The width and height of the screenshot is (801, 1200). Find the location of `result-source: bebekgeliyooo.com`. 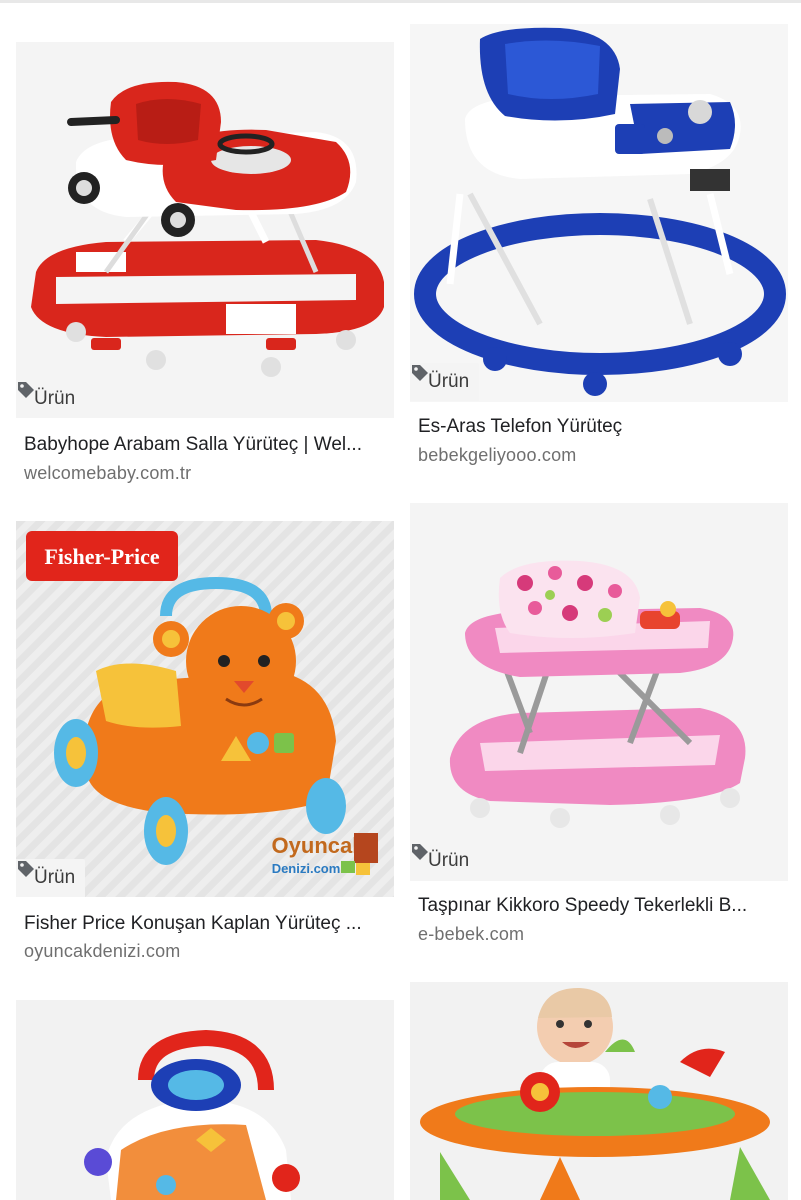

result-source: bebekgeliyooo.com is located at coordinates (497, 455).